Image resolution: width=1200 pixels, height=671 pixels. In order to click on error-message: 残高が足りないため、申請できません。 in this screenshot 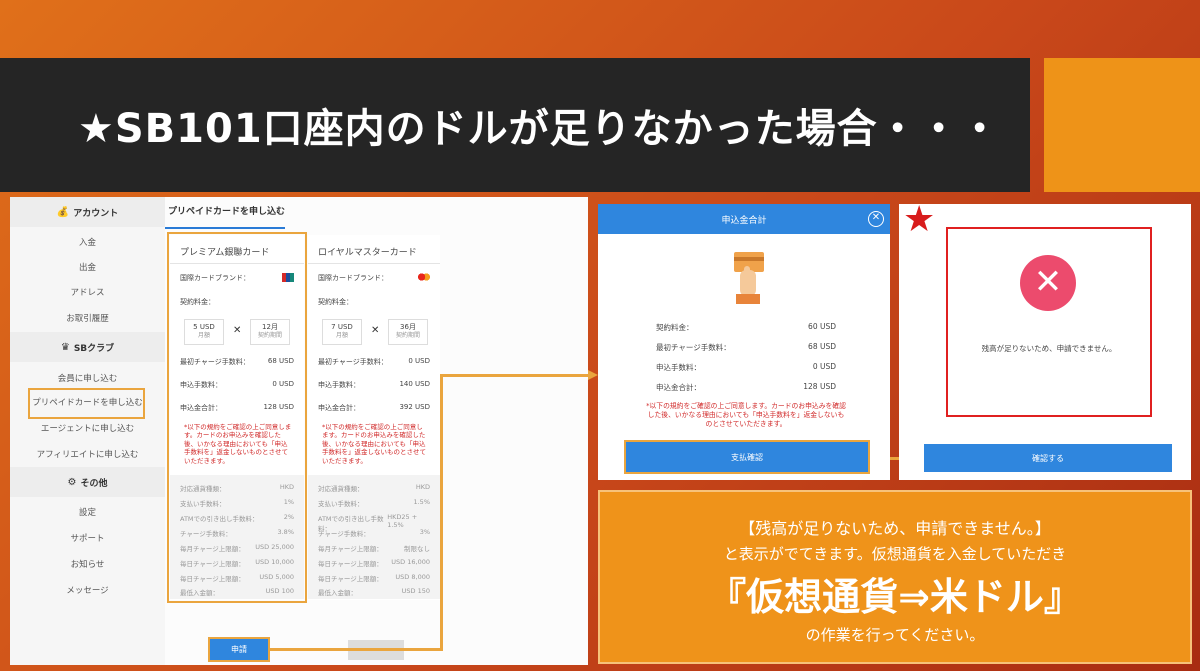, I will do `click(1049, 348)`.